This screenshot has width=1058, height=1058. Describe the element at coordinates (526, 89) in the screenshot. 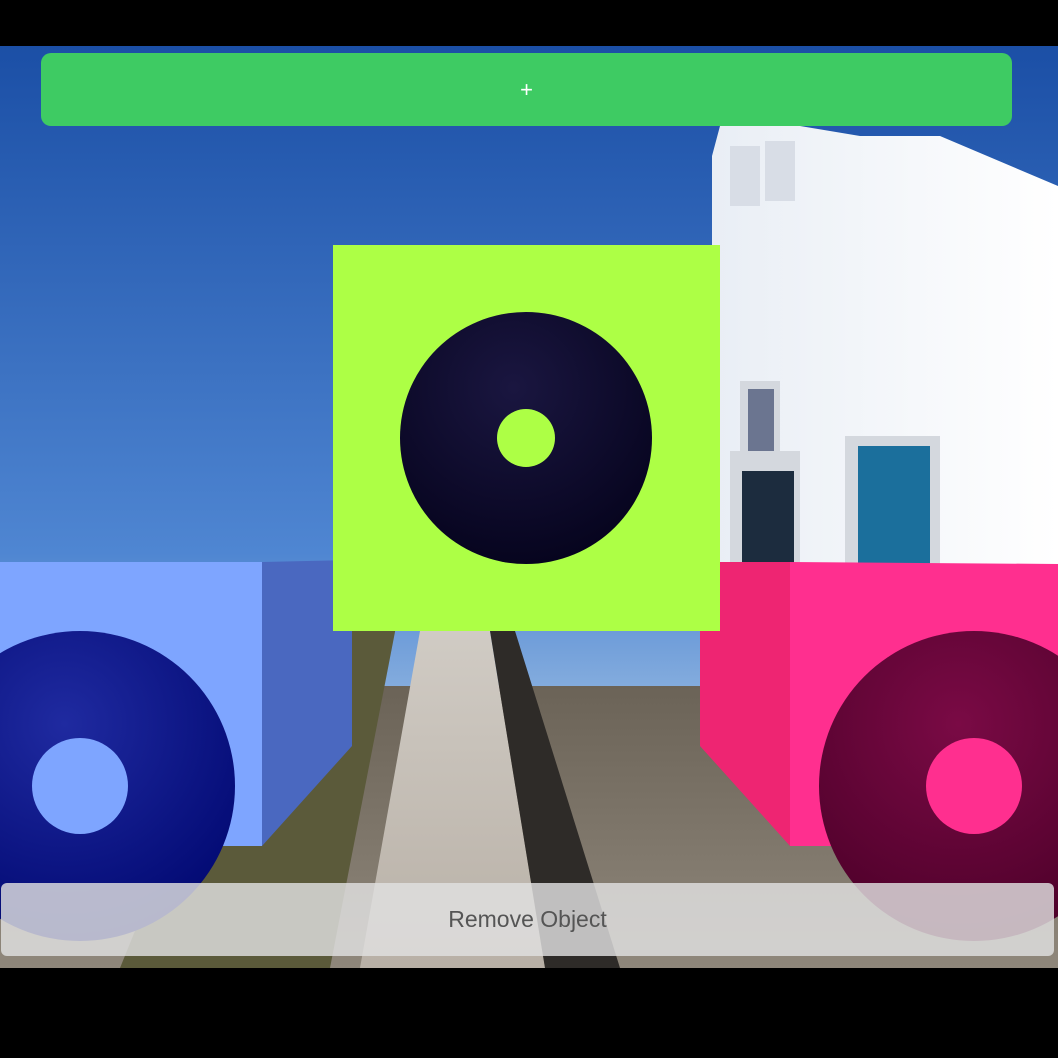

I see `add-object-button: +` at that location.